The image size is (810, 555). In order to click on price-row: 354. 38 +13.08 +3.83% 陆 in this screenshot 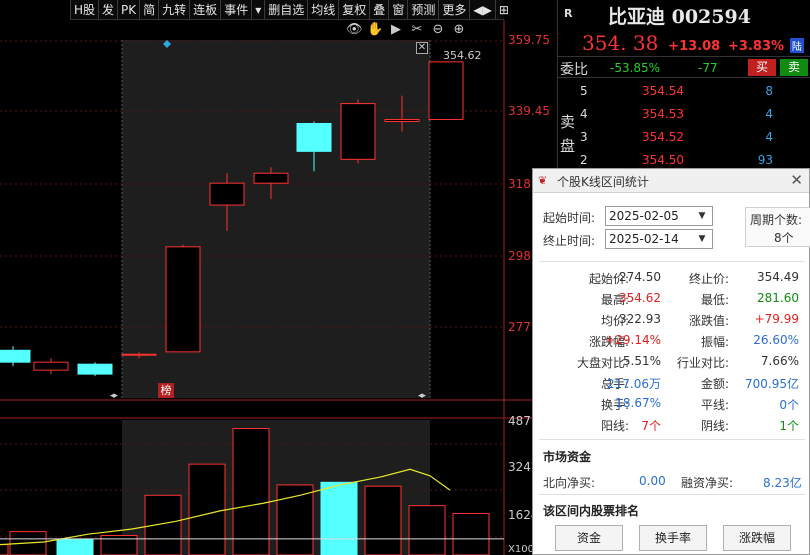, I will do `click(693, 43)`.